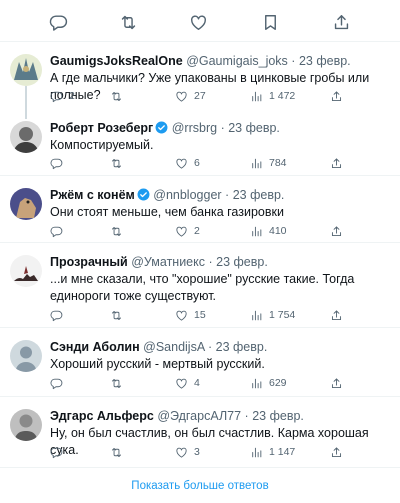 This screenshot has width=400, height=503. Describe the element at coordinates (268, 383) in the screenshot. I see `views-button: 629` at that location.